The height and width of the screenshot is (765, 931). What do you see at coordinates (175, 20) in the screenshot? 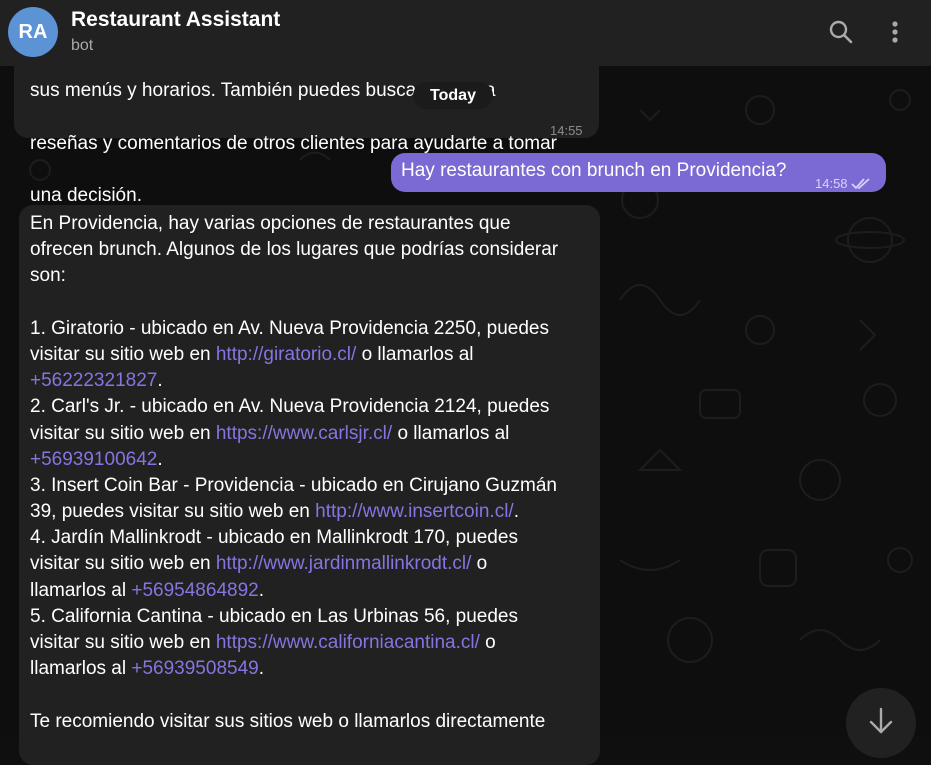
I see `chat-title: Restaurant Assistant` at bounding box center [175, 20].